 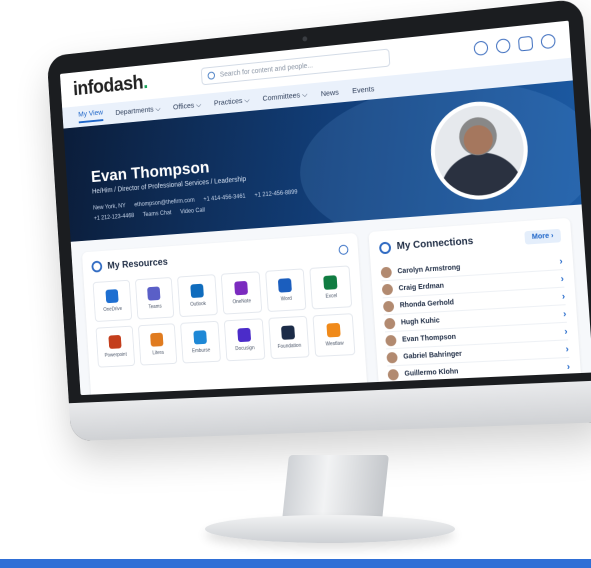 I want to click on connections-header: My Connections More ›, so click(x=470, y=242).